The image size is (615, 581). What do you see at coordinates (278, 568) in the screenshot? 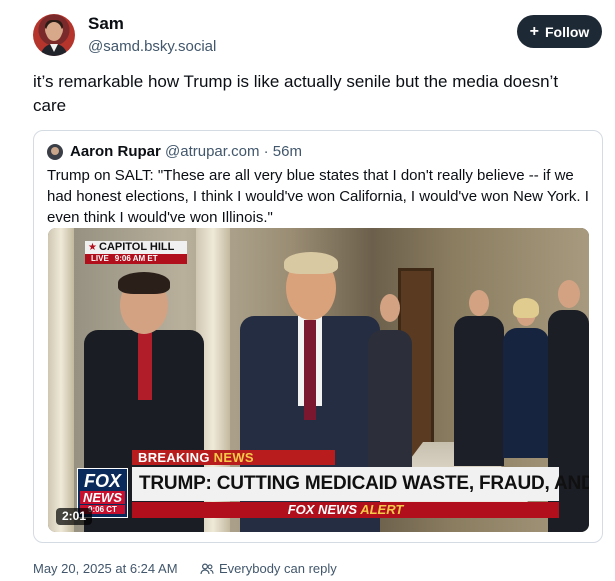
I see `reply-permission-label: Everybody can reply` at bounding box center [278, 568].